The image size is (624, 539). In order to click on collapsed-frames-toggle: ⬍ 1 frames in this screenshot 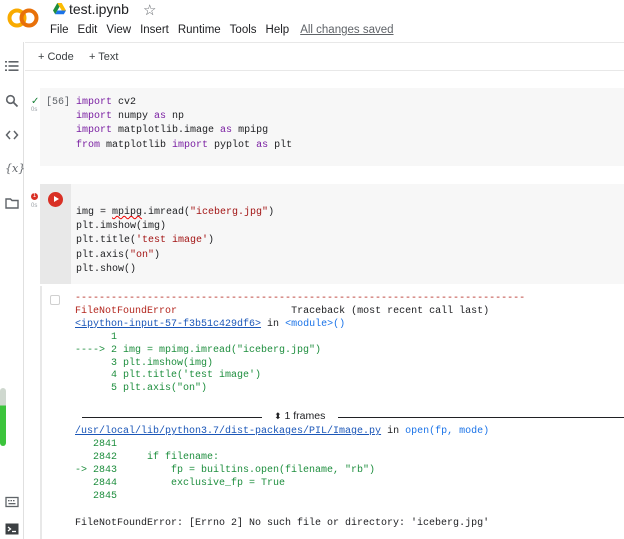, I will do `click(299, 416)`.